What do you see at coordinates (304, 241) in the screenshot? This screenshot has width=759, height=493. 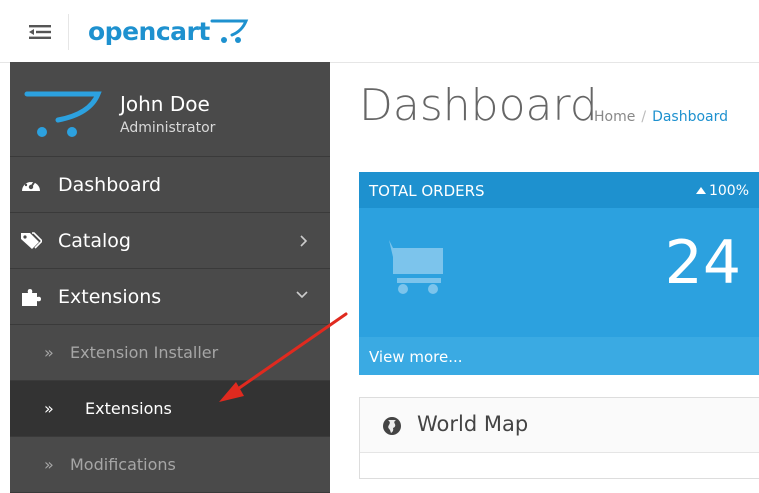 I see `chevron-right-icon` at bounding box center [304, 241].